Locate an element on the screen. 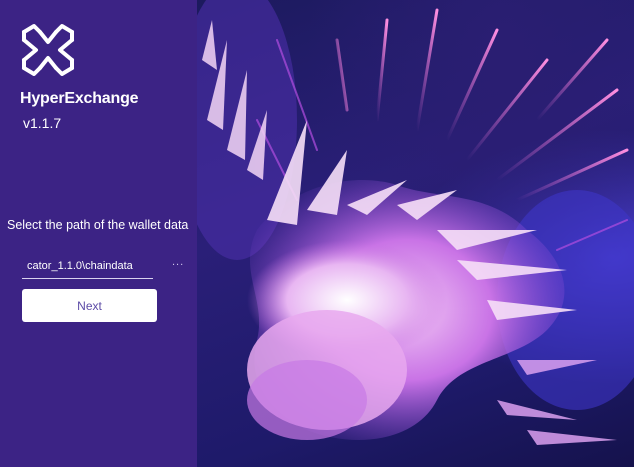 The image size is (634, 467). app-name: HyperExchange is located at coordinates (79, 98).